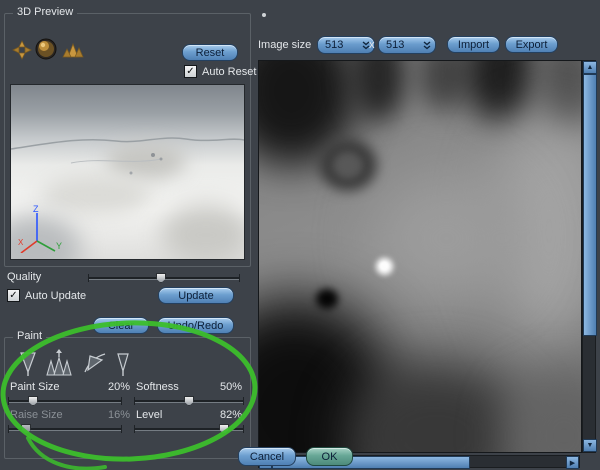 The height and width of the screenshot is (470, 600). Describe the element at coordinates (46, 49) in the screenshot. I see `trackball-tool-icon` at that location.